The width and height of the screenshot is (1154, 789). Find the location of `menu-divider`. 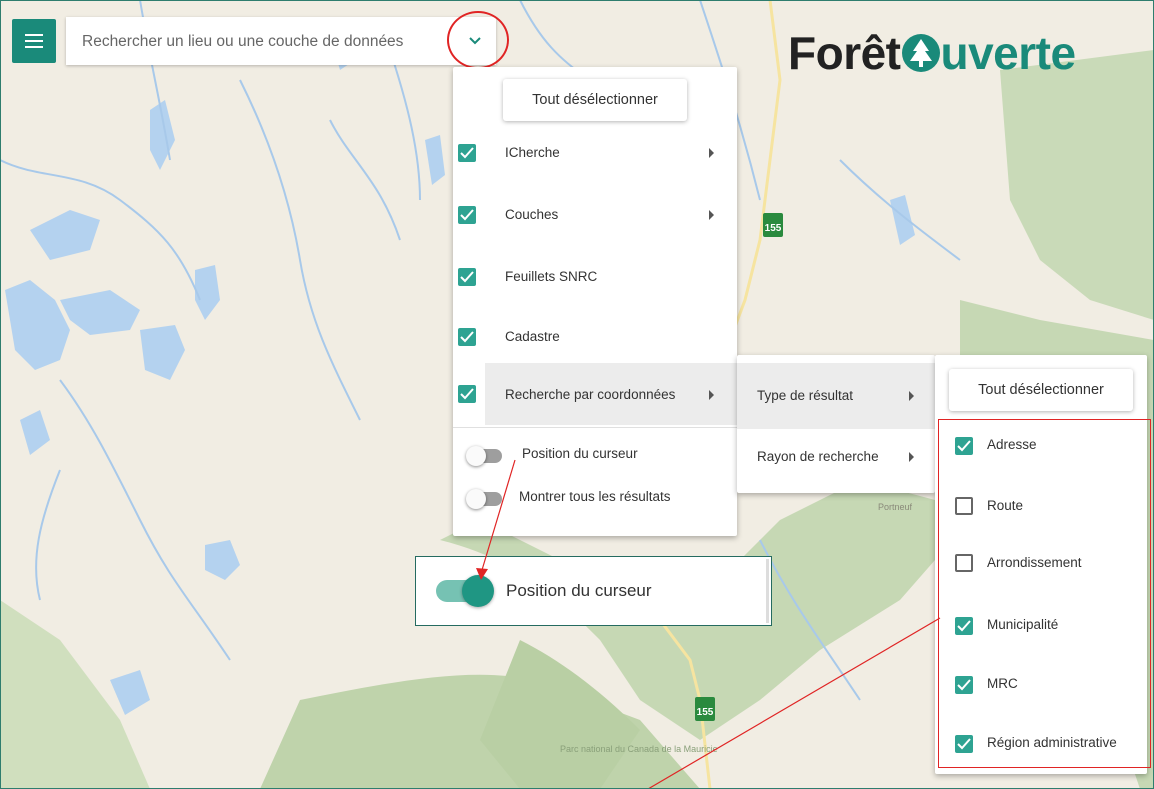

menu-divider is located at coordinates (595, 427).